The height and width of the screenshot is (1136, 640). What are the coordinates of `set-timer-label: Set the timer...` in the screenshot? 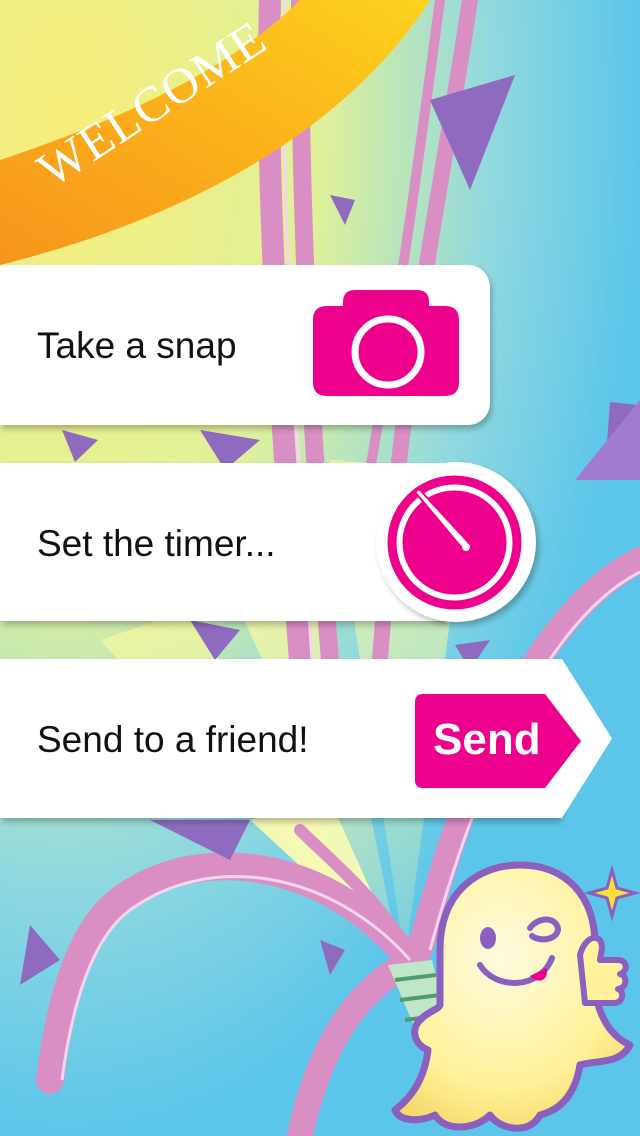 It's located at (156, 543).